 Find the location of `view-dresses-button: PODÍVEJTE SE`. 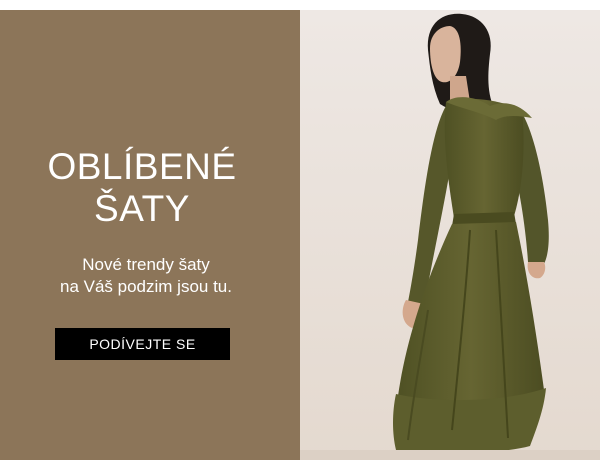

view-dresses-button: PODÍVEJTE SE is located at coordinates (142, 344).